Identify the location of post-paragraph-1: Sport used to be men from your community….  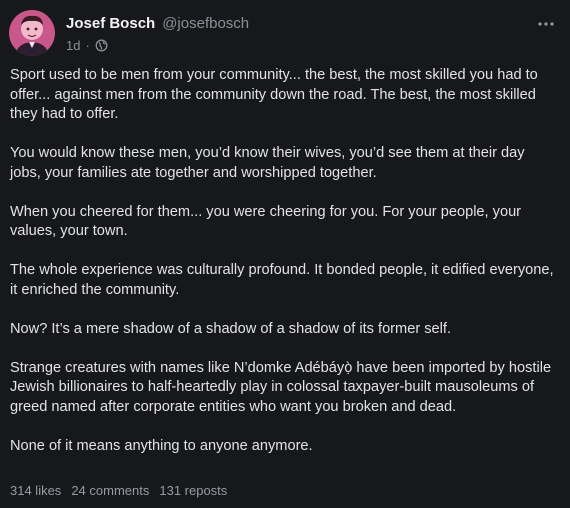
(274, 94).